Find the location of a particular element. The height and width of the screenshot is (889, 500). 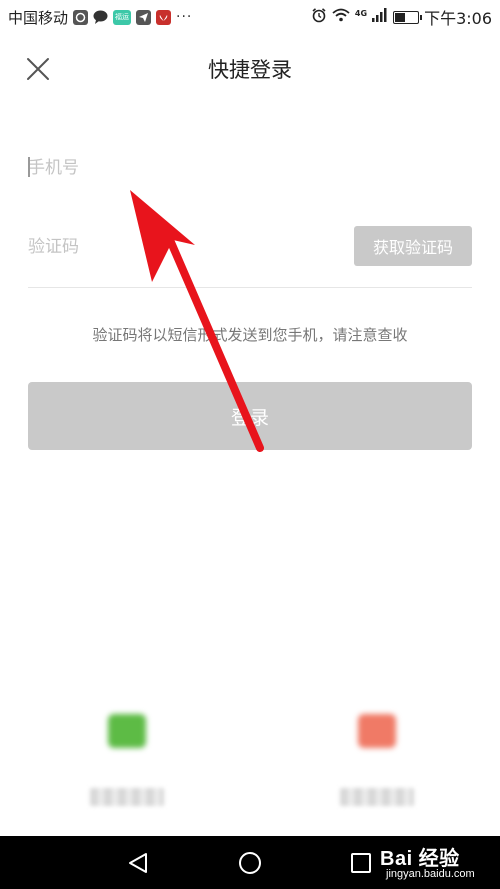

home-circle-icon is located at coordinates (250, 863).